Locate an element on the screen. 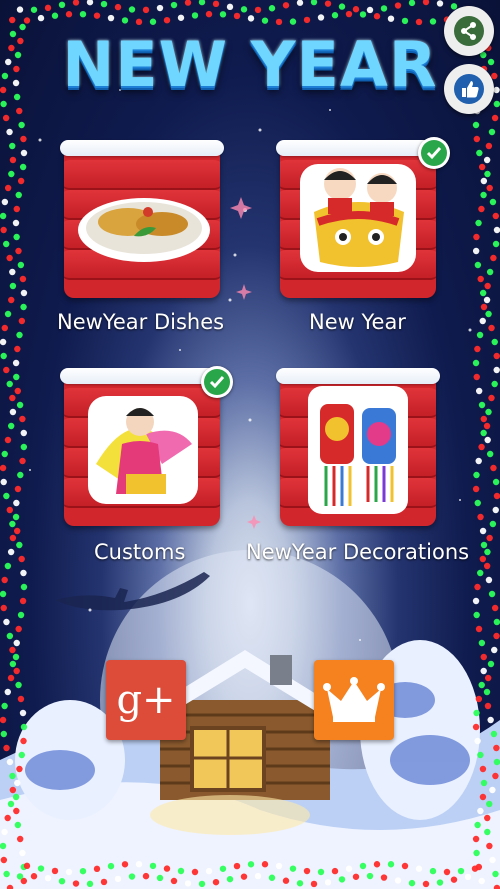  category-card-decorations is located at coordinates (358, 448).